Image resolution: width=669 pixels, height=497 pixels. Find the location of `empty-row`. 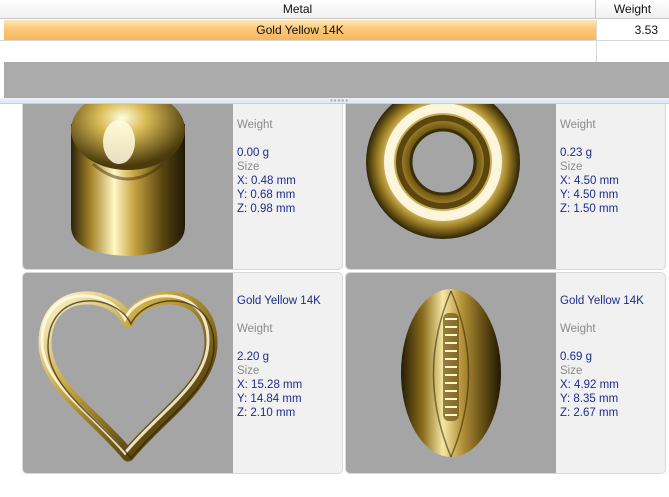

empty-row is located at coordinates (334, 51).